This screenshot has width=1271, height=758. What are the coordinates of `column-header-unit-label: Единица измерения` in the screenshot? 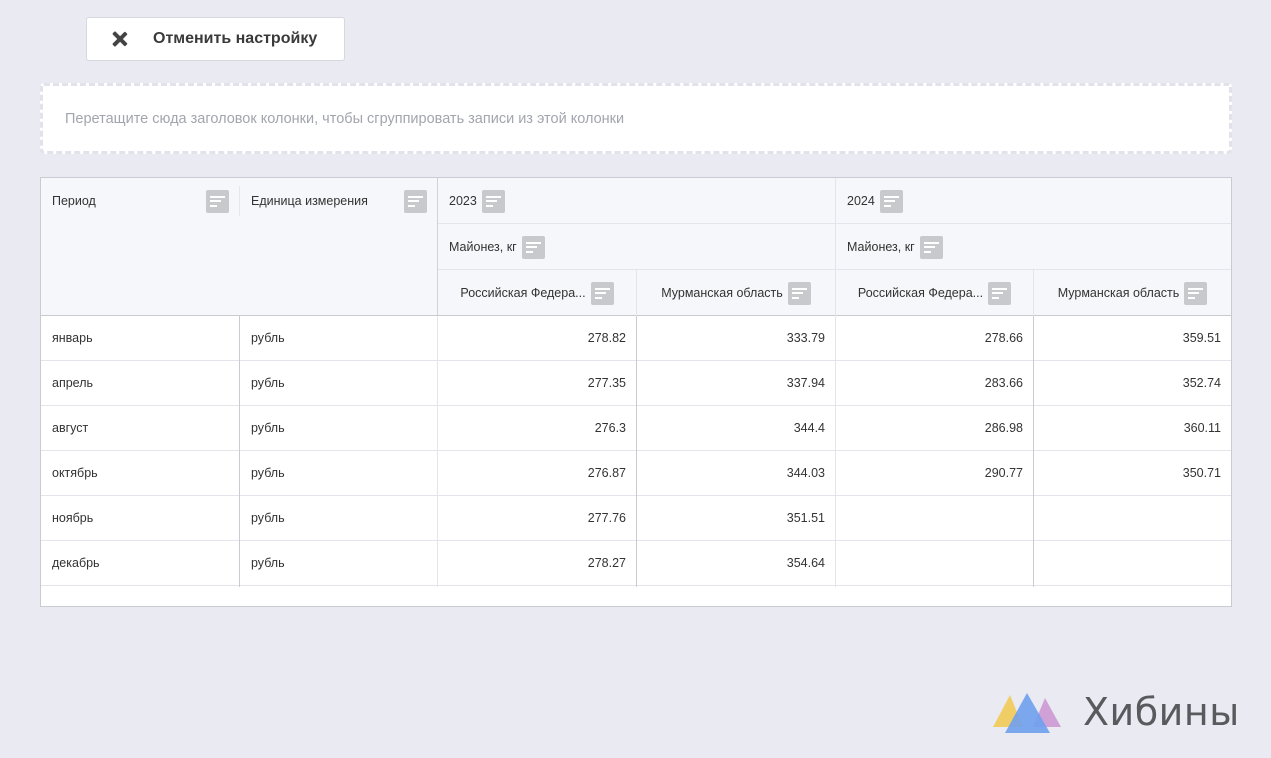 It's located at (309, 201).